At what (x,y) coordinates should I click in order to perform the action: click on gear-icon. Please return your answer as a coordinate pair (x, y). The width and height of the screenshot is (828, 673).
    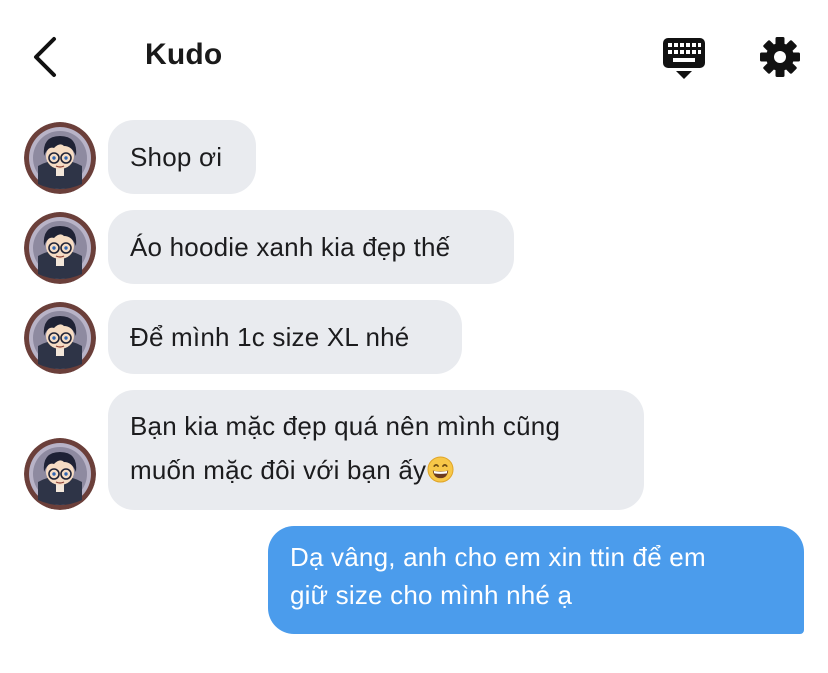
    Looking at the image, I should click on (780, 57).